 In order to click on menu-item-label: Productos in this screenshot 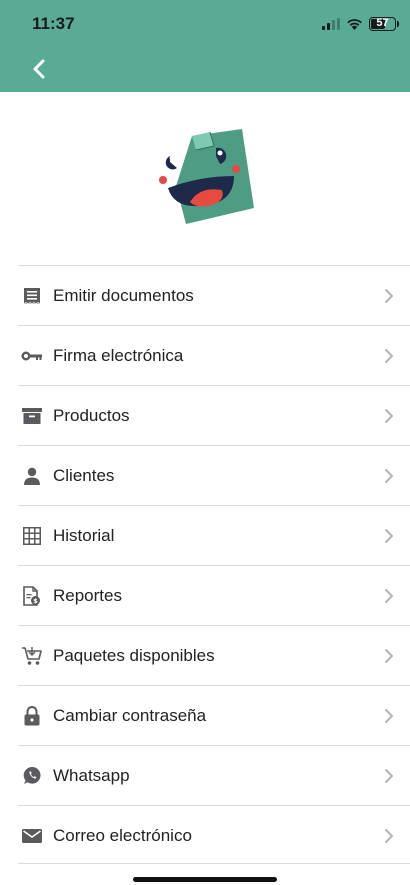, I will do `click(91, 415)`.